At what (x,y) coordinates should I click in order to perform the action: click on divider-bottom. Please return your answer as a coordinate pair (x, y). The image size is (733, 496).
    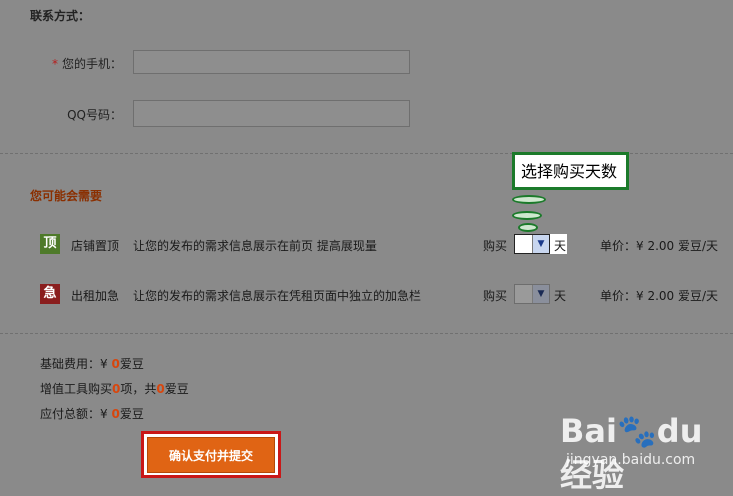
    Looking at the image, I should click on (366, 333).